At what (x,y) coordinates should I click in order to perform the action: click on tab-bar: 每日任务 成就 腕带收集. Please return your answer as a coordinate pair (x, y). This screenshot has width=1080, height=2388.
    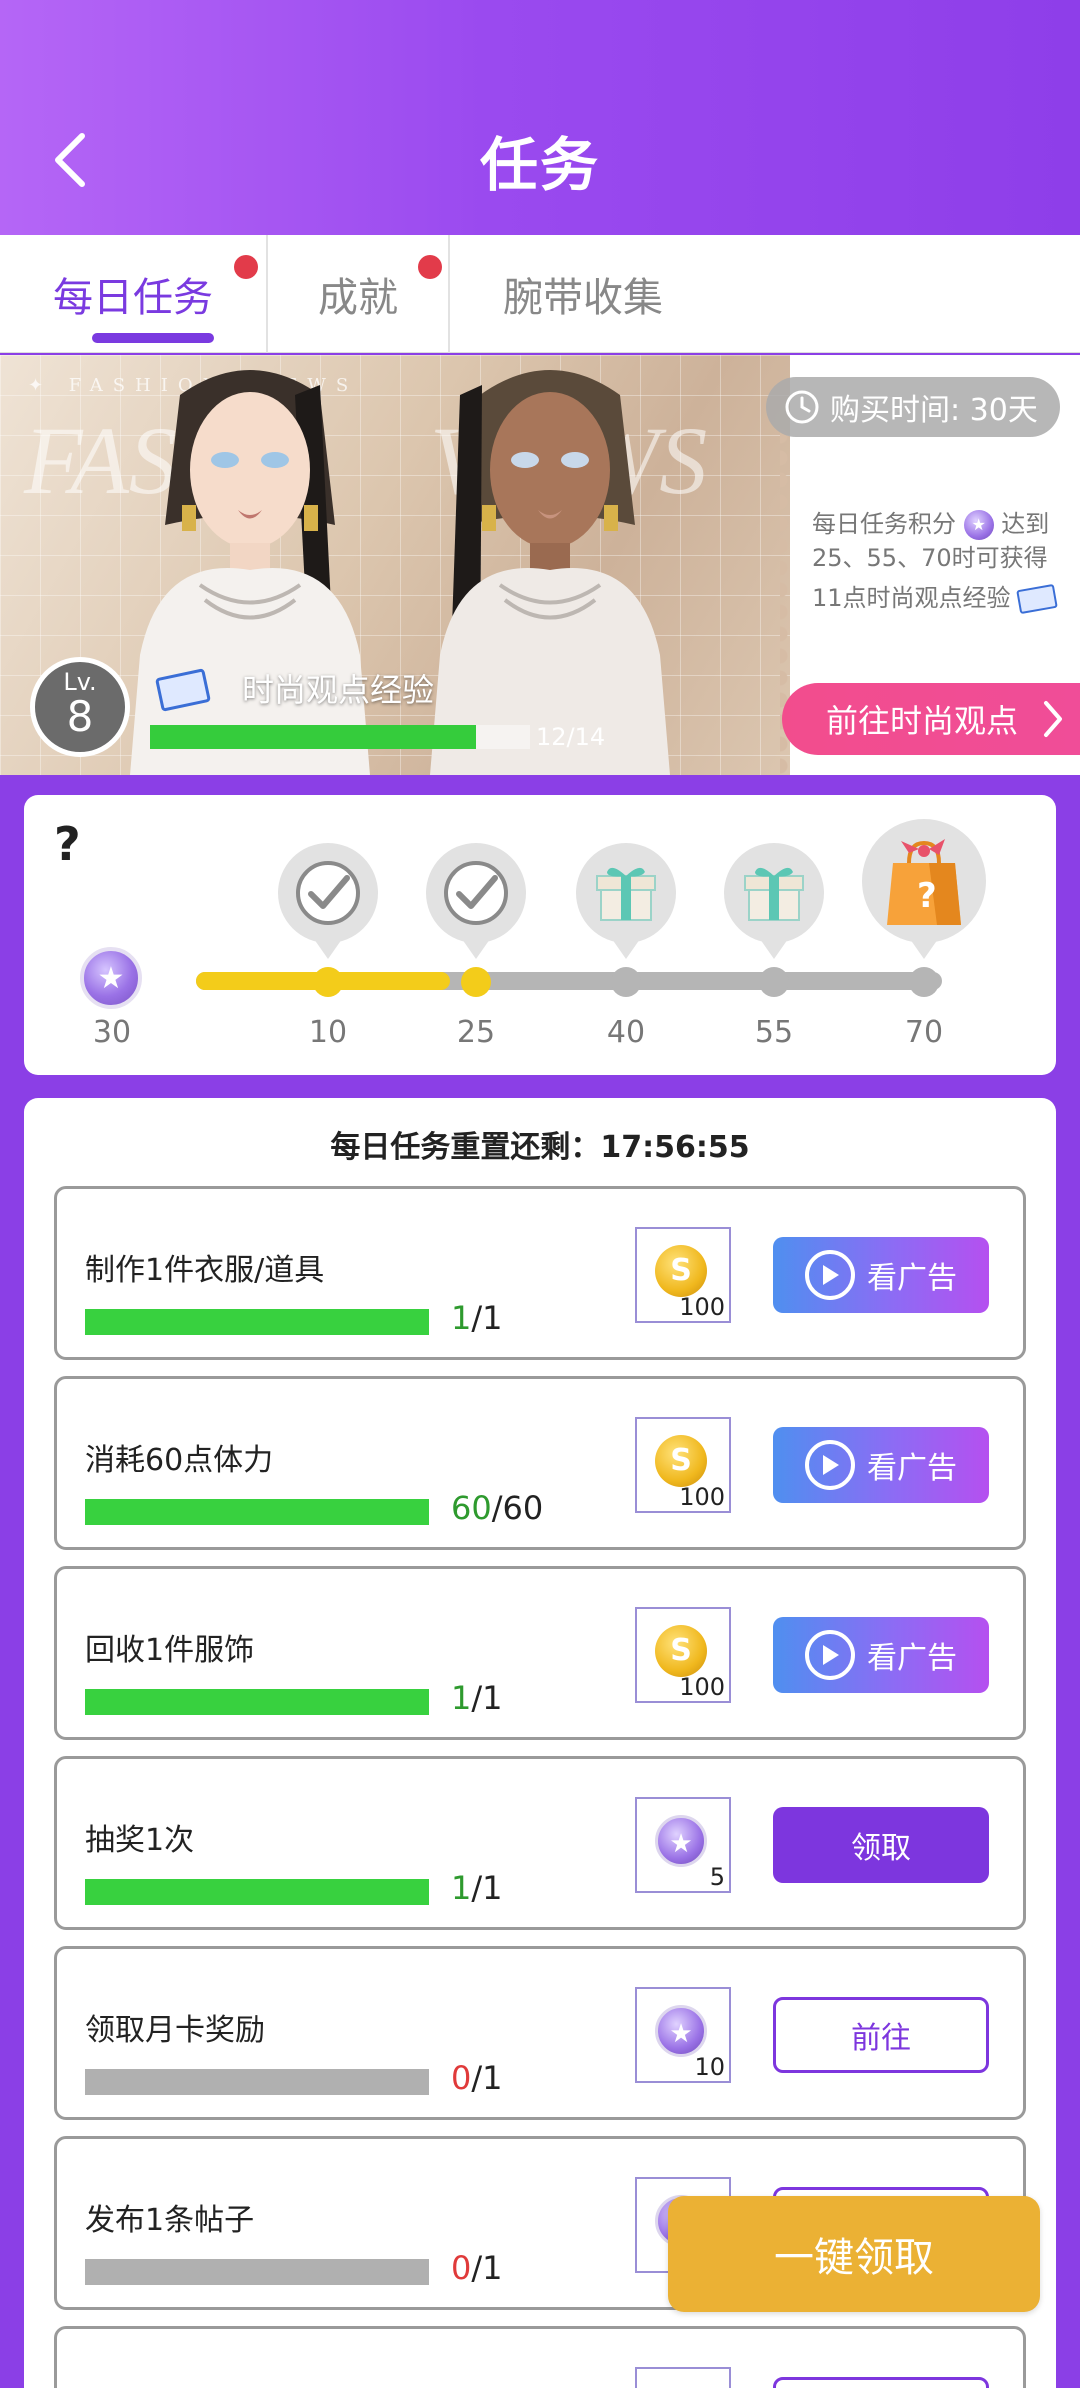
    Looking at the image, I should click on (540, 294).